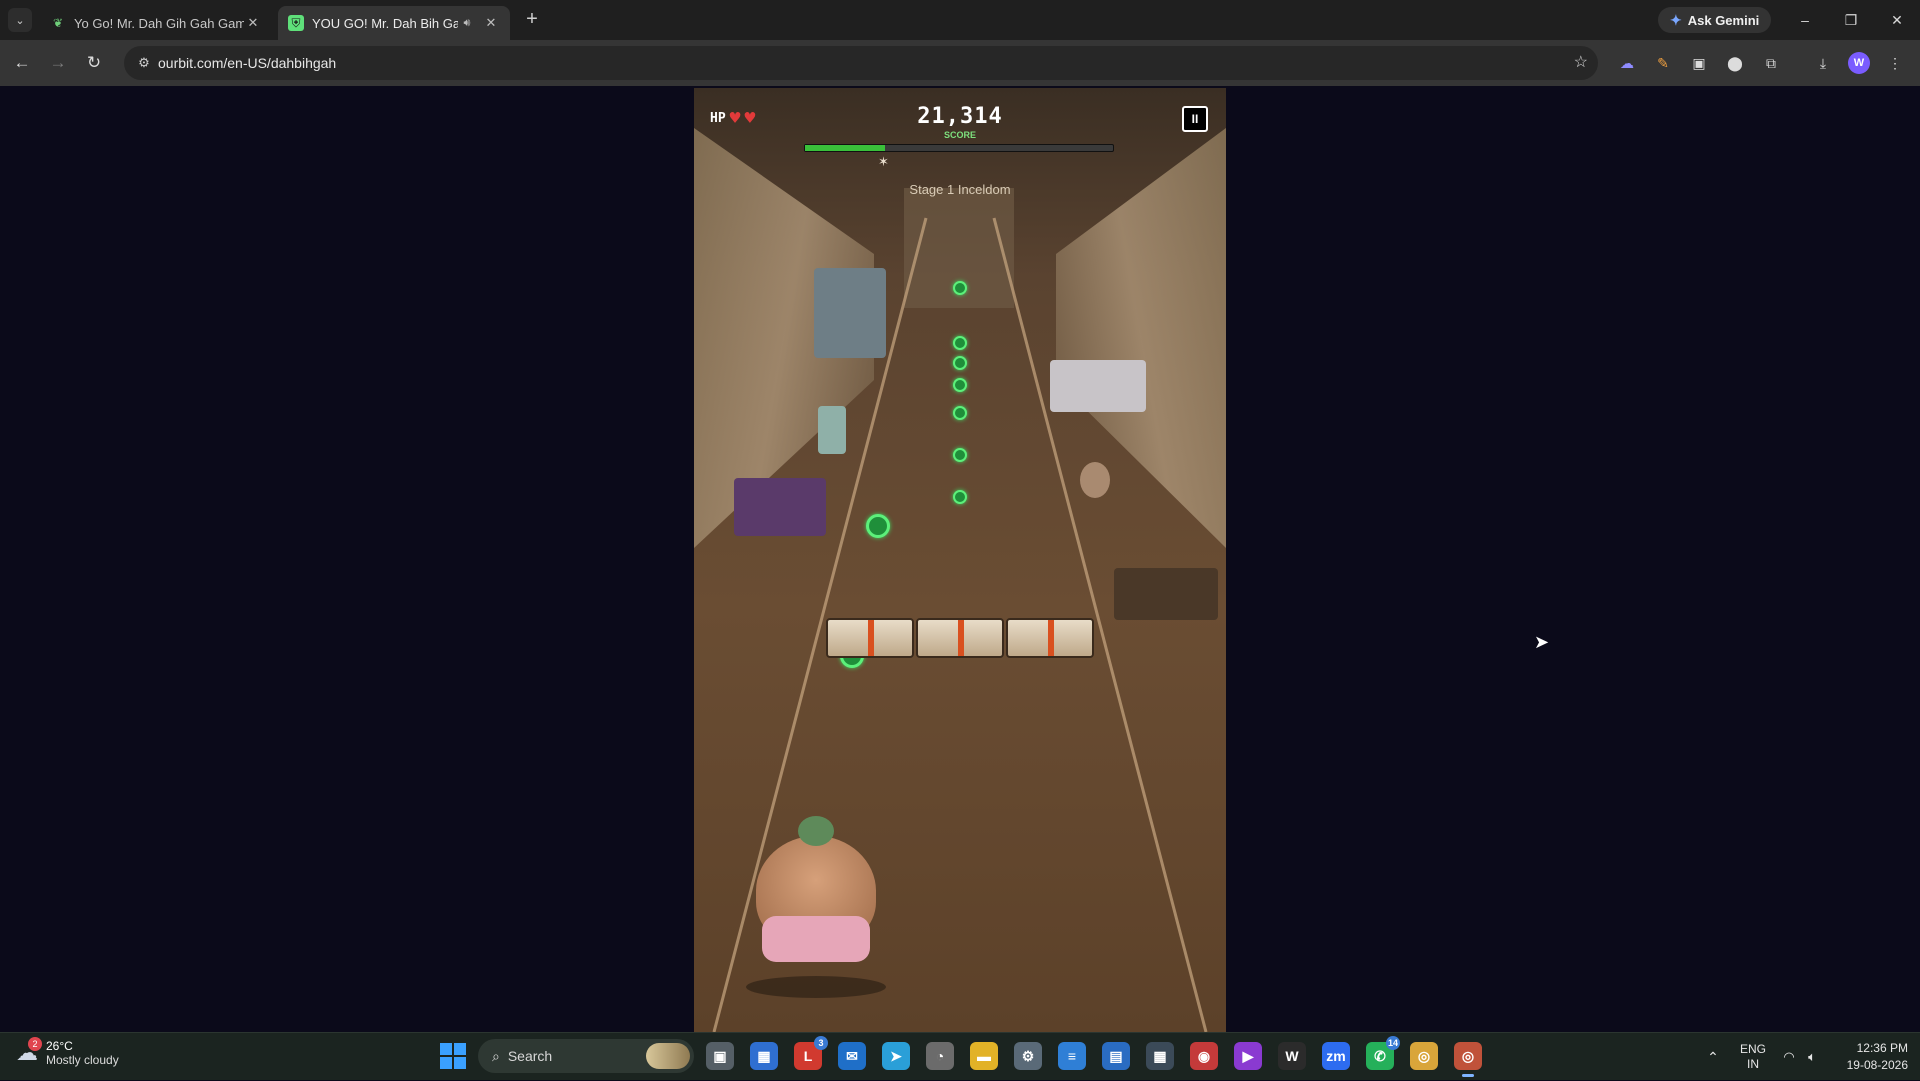 This screenshot has height=1081, width=1920. What do you see at coordinates (159, 23) in the screenshot?
I see `tab-title: Yo Go! Mr. Dah Gih Gah Game (` at bounding box center [159, 23].